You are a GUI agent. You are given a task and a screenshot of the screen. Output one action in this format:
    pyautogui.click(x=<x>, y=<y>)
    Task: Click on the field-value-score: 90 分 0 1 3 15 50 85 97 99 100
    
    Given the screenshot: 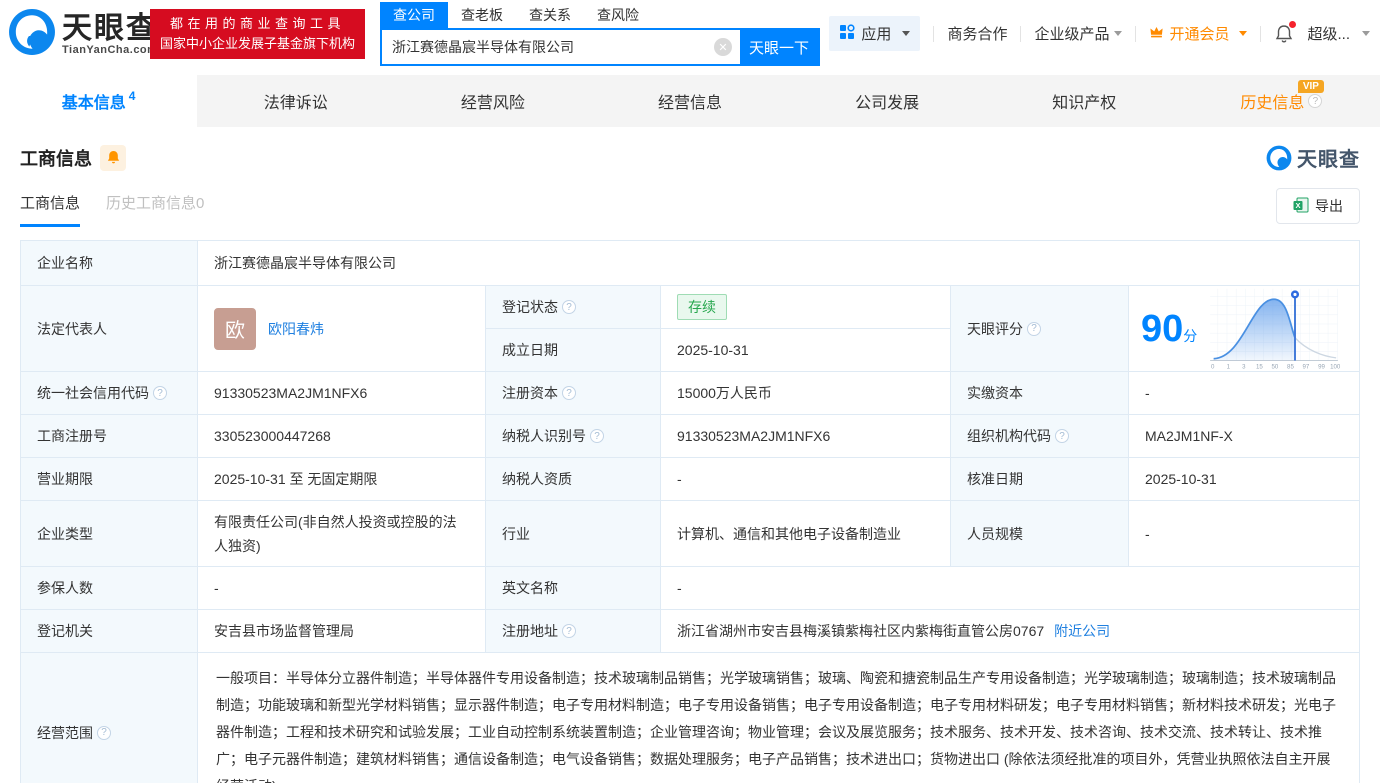 What is the action you would take?
    pyautogui.click(x=1244, y=329)
    